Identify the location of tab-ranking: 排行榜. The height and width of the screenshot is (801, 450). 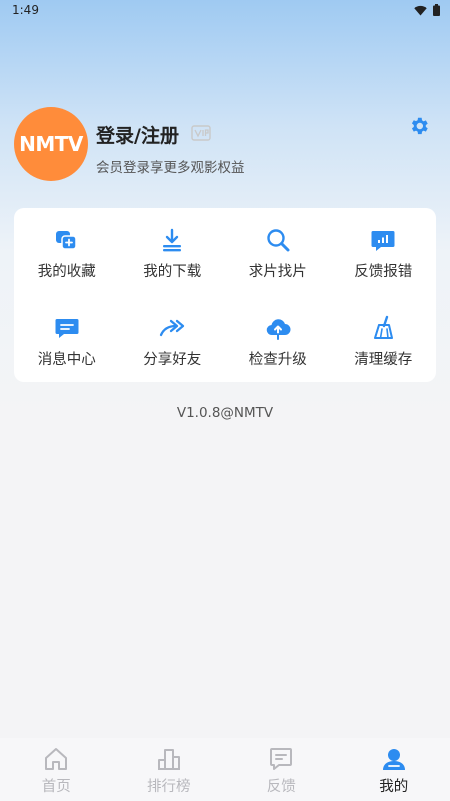
(169, 769).